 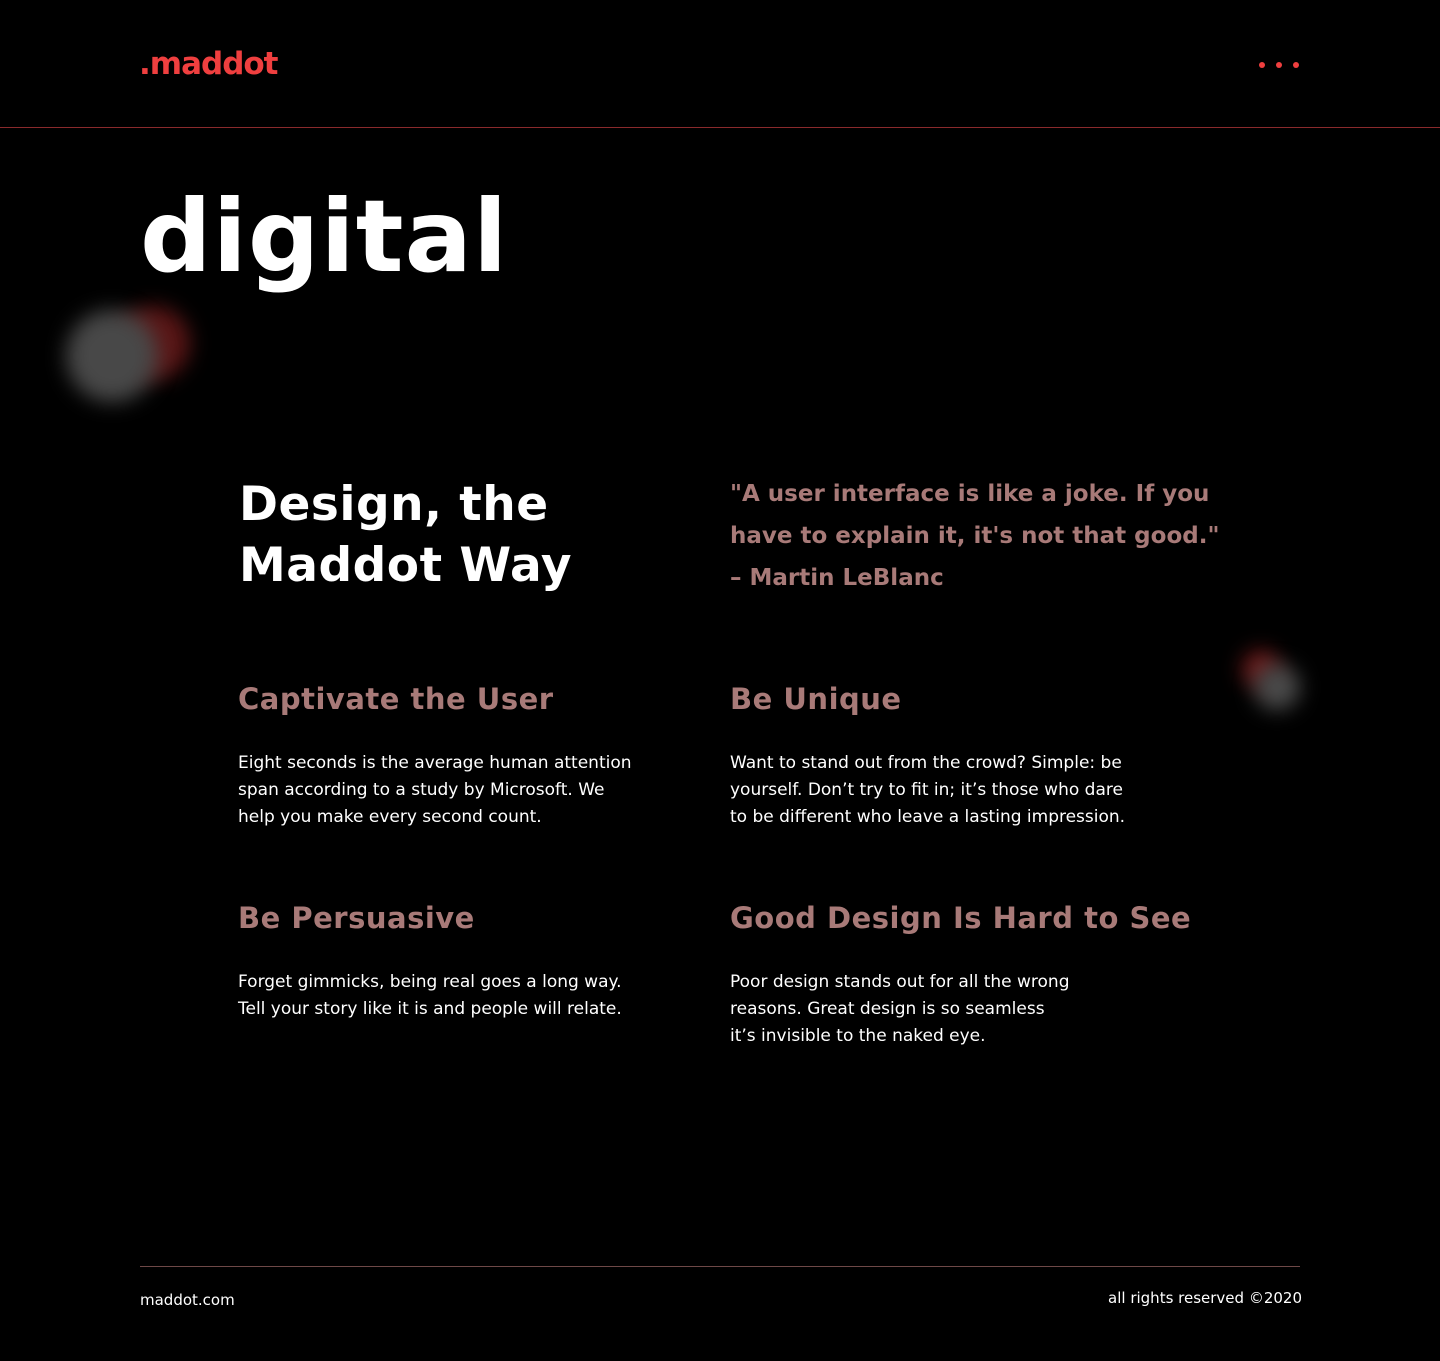 What do you see at coordinates (1205, 1298) in the screenshot?
I see `footer-copyright: all rights reserved ©2020` at bounding box center [1205, 1298].